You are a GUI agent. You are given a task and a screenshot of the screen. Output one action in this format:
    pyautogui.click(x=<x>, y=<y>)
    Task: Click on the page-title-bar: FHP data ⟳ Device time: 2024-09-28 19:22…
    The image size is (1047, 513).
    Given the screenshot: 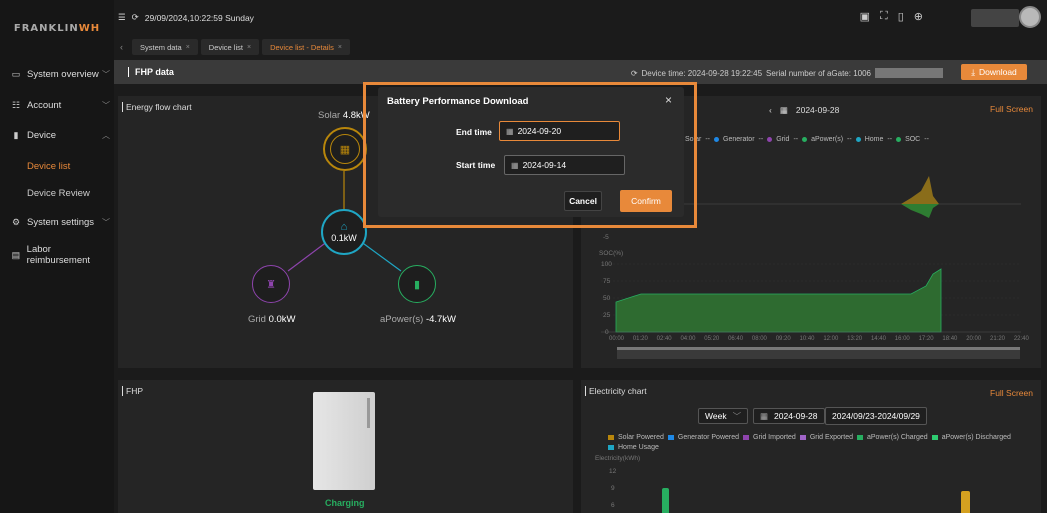 What is the action you would take?
    pyautogui.click(x=580, y=72)
    